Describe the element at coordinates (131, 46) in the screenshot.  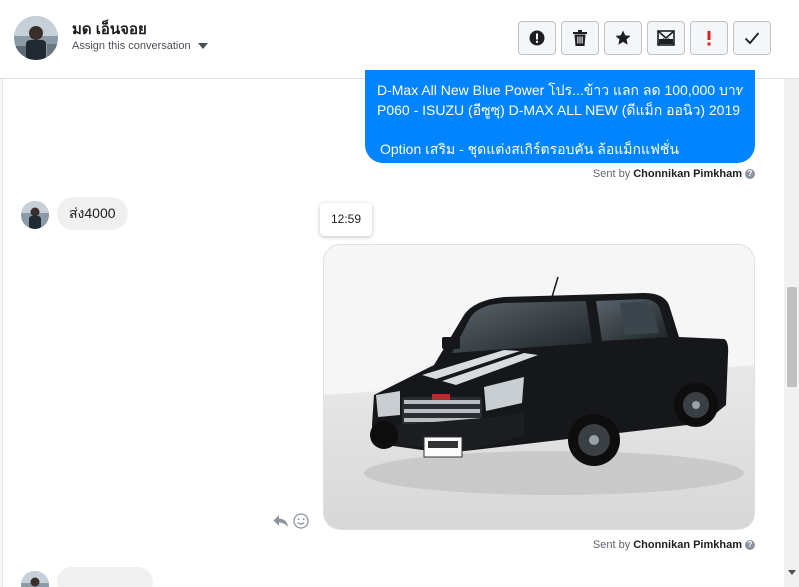
I see `assign-label: Assign this conversation` at that location.